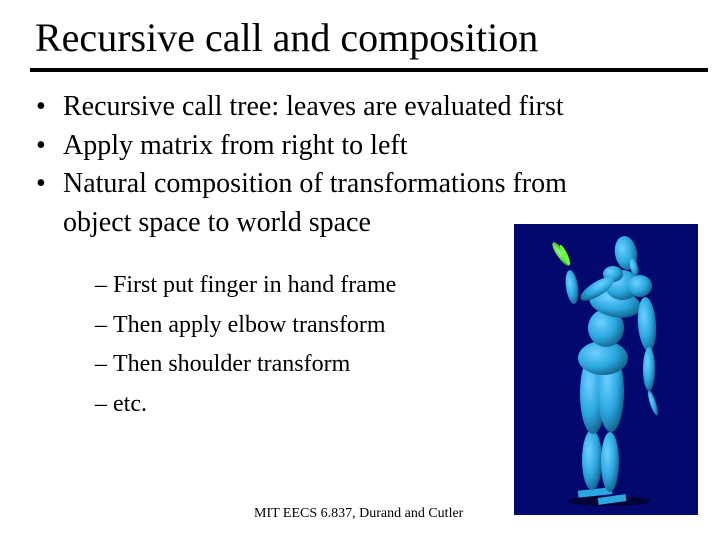 This screenshot has width=720, height=540. I want to click on forearm-right, so click(649, 369).